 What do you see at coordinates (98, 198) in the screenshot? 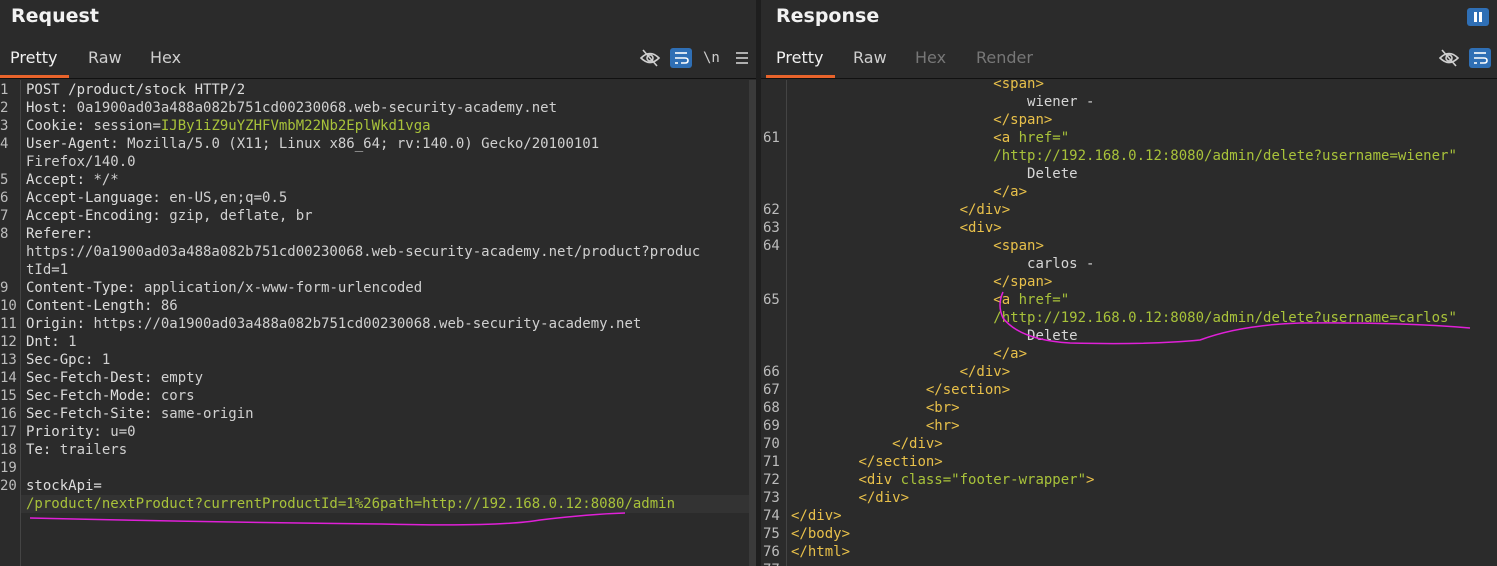
I see `header-name: Accept-Language:` at bounding box center [98, 198].